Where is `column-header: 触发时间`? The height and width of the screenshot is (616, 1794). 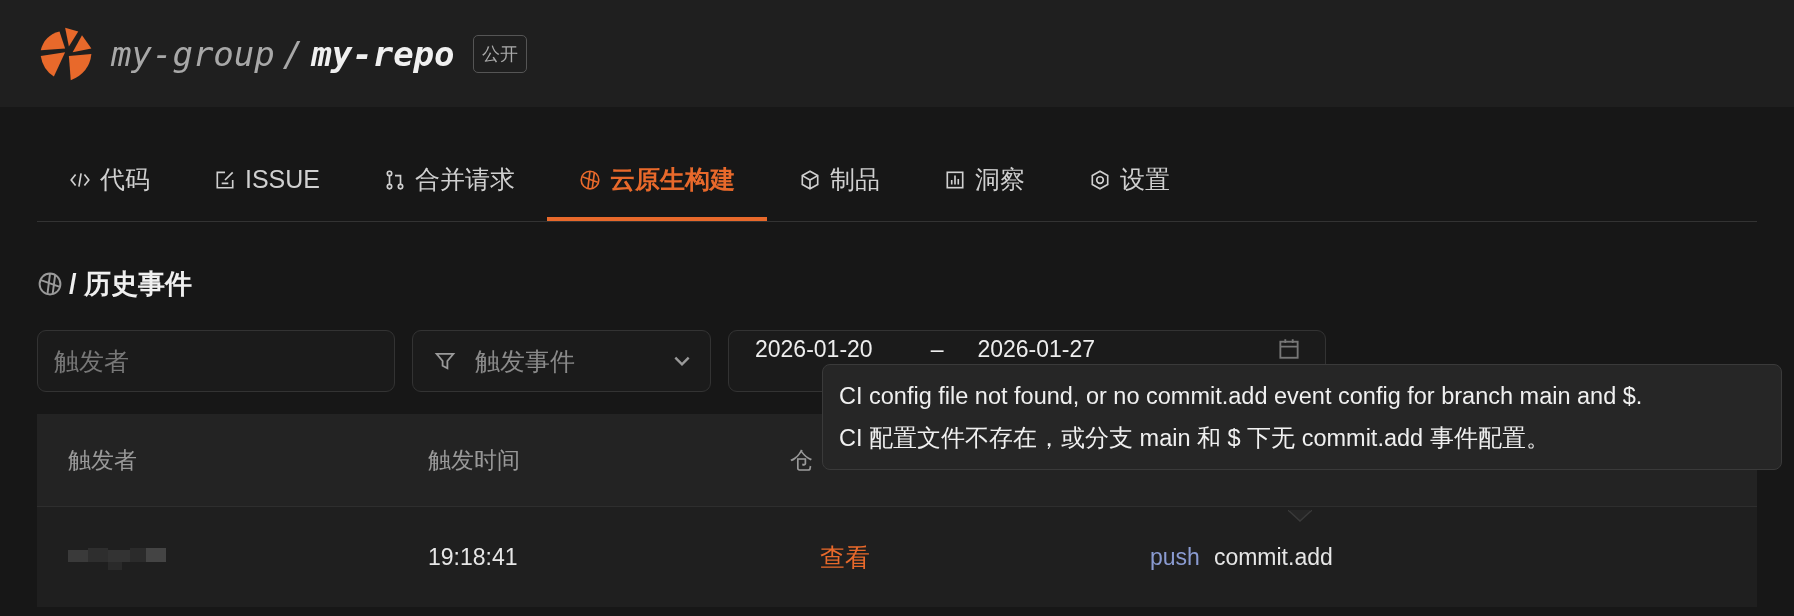 column-header: 触发时间 is located at coordinates (474, 460).